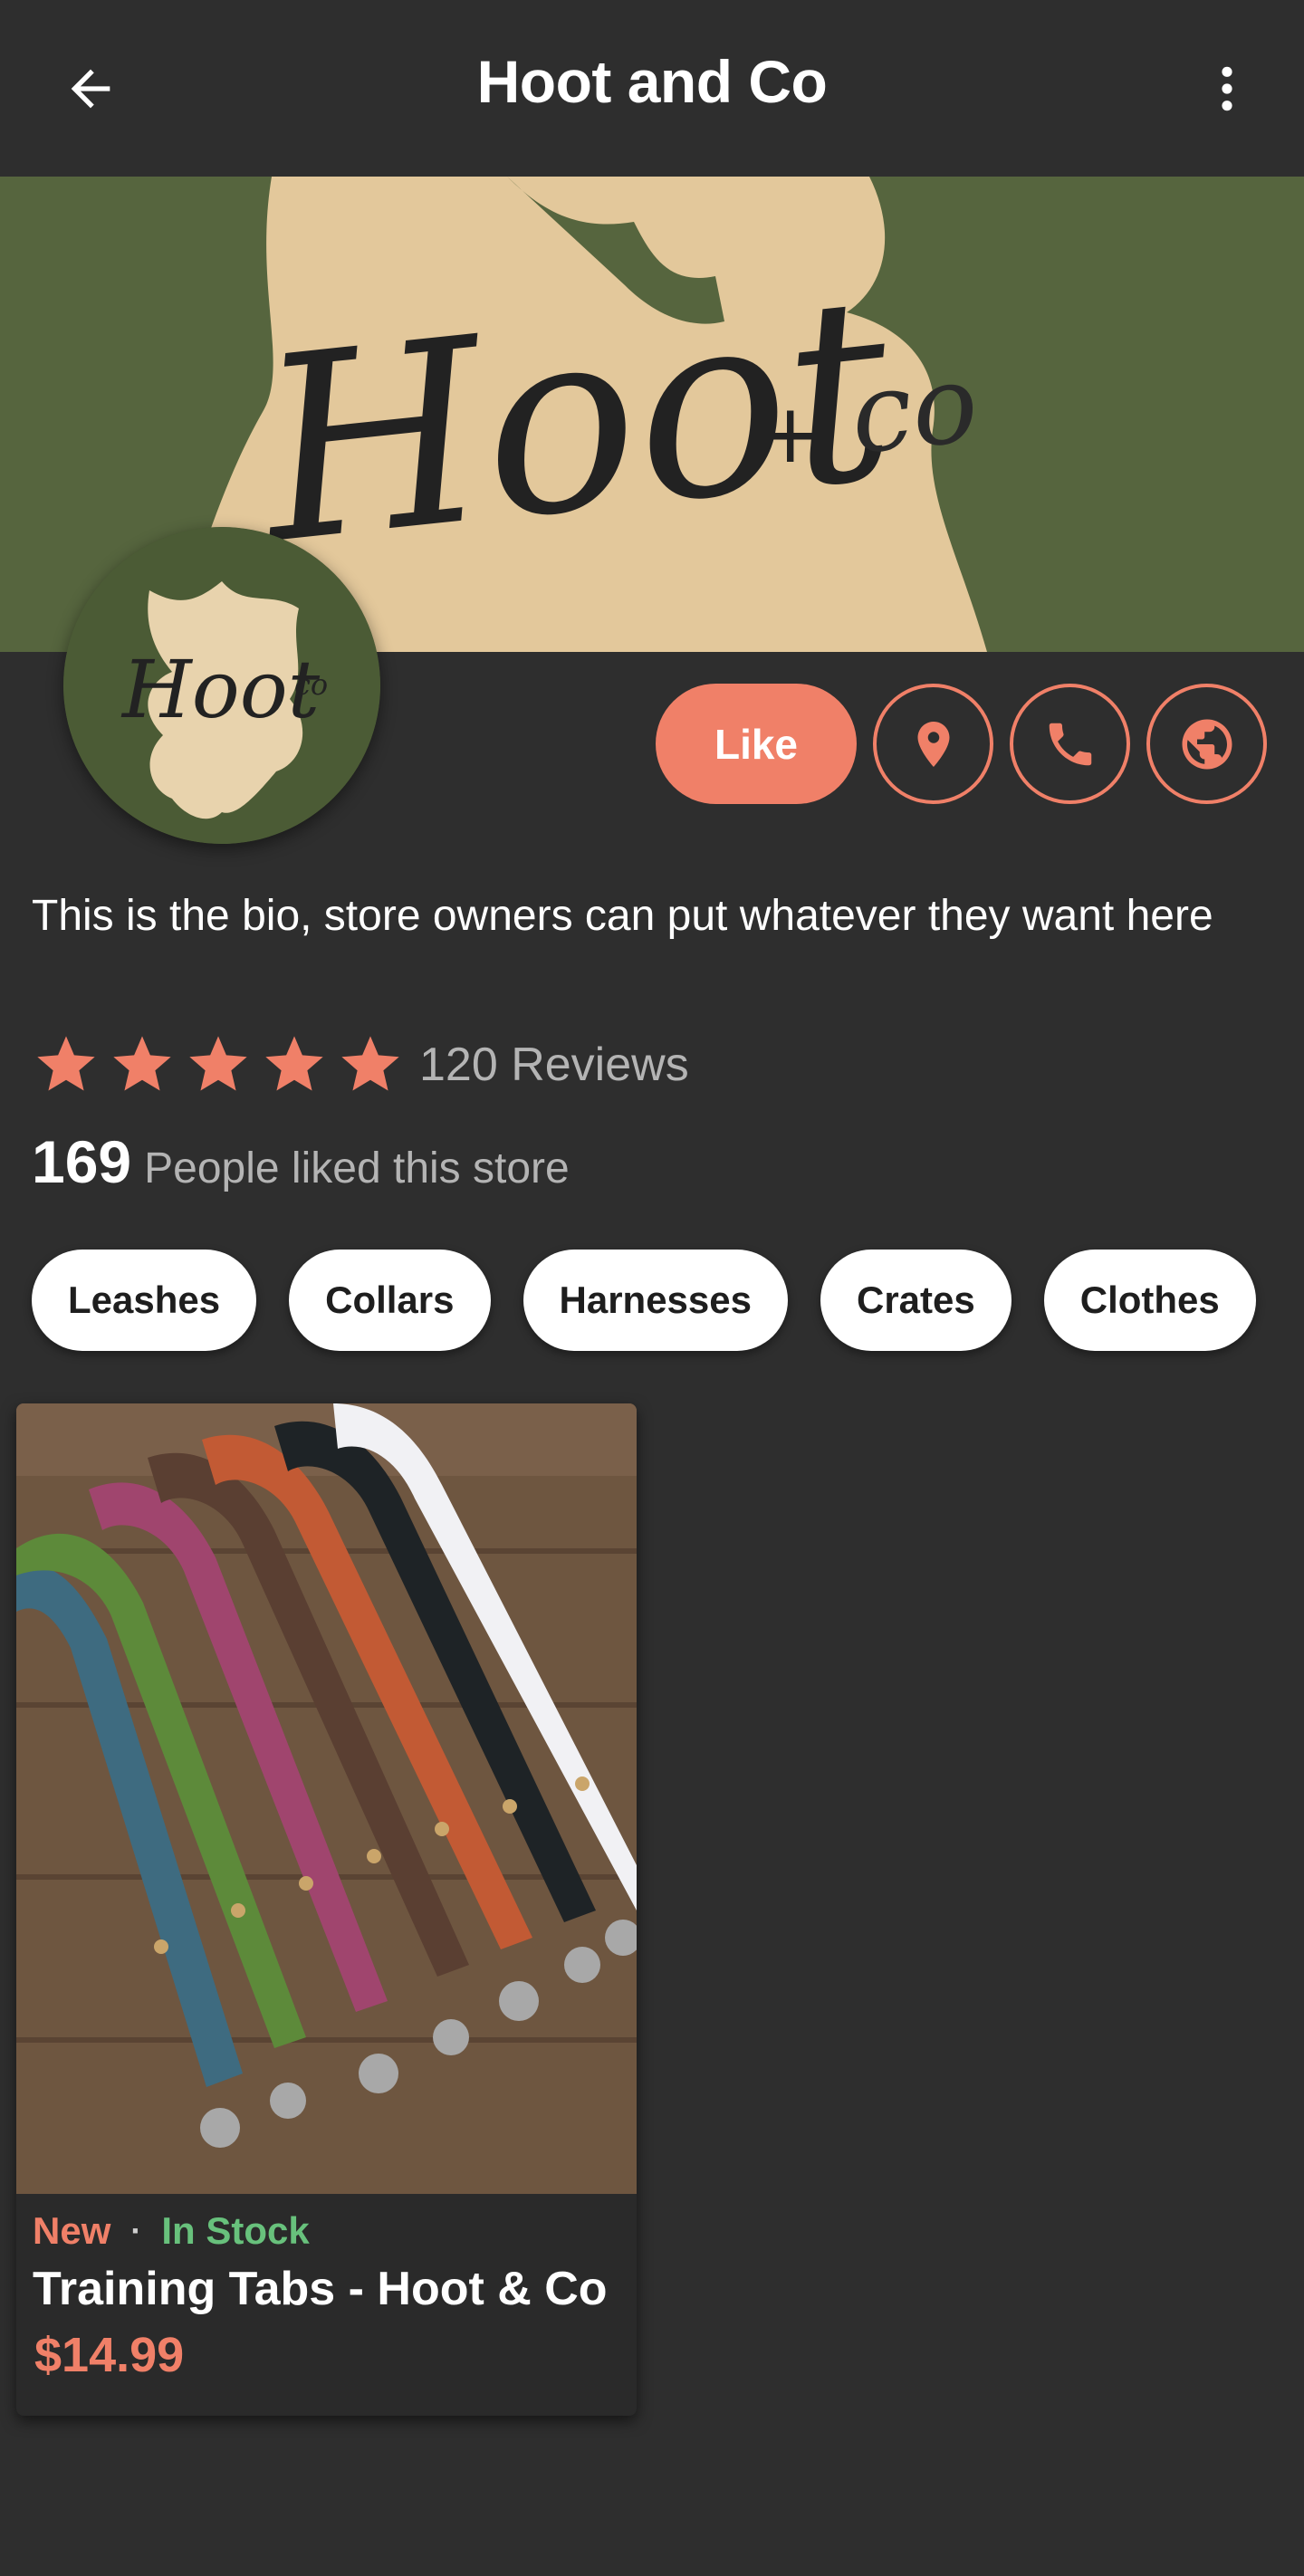 This screenshot has height=2576, width=1304. I want to click on globe-icon, so click(1207, 744).